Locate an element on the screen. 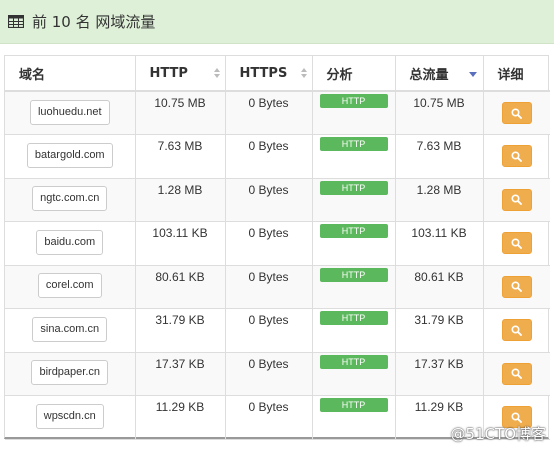 This screenshot has height=450, width=554. cell-http: 103.11 KB is located at coordinates (180, 243).